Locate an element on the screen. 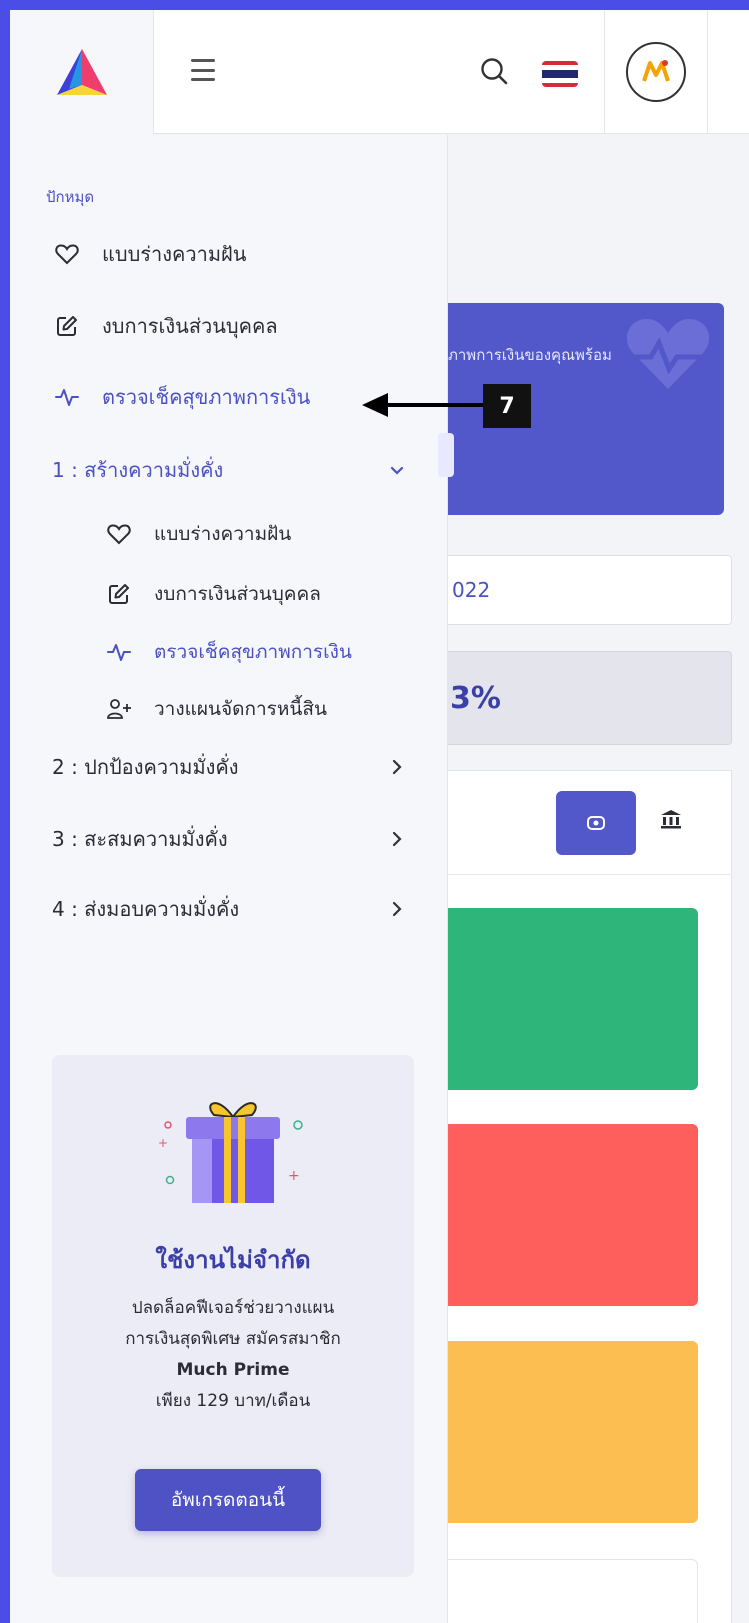  group-transfer-wealth: 4 : ส่งมอบความมั่งคั่ง is located at coordinates (229, 909).